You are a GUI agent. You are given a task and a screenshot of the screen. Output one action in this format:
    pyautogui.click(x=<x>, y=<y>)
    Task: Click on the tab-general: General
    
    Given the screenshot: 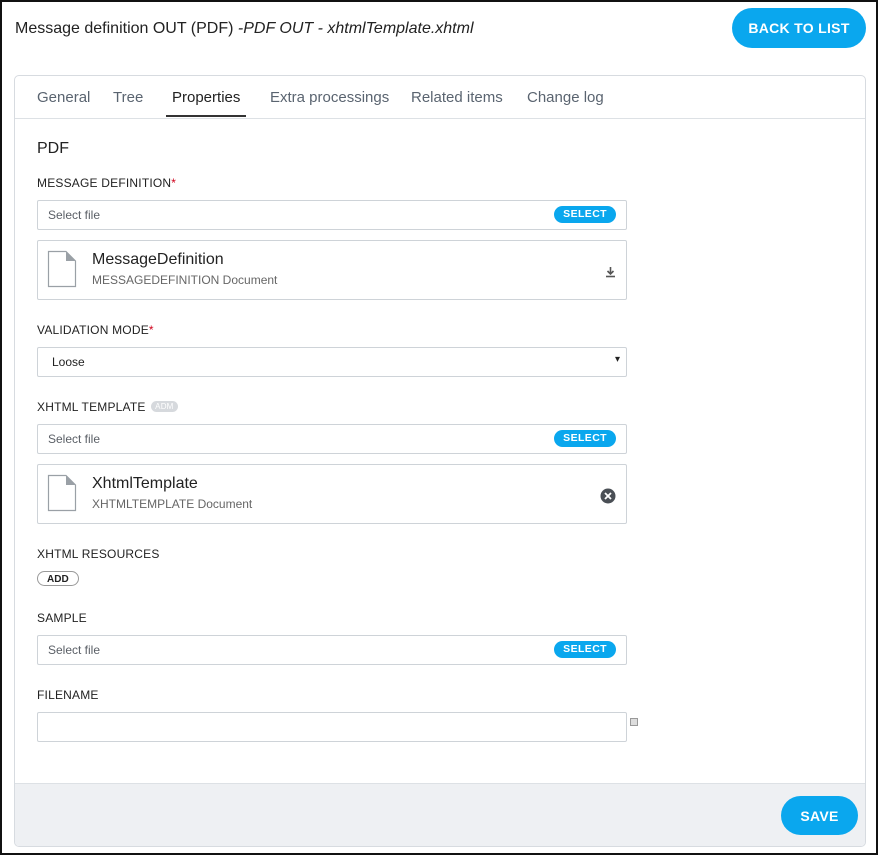 What is the action you would take?
    pyautogui.click(x=63, y=97)
    